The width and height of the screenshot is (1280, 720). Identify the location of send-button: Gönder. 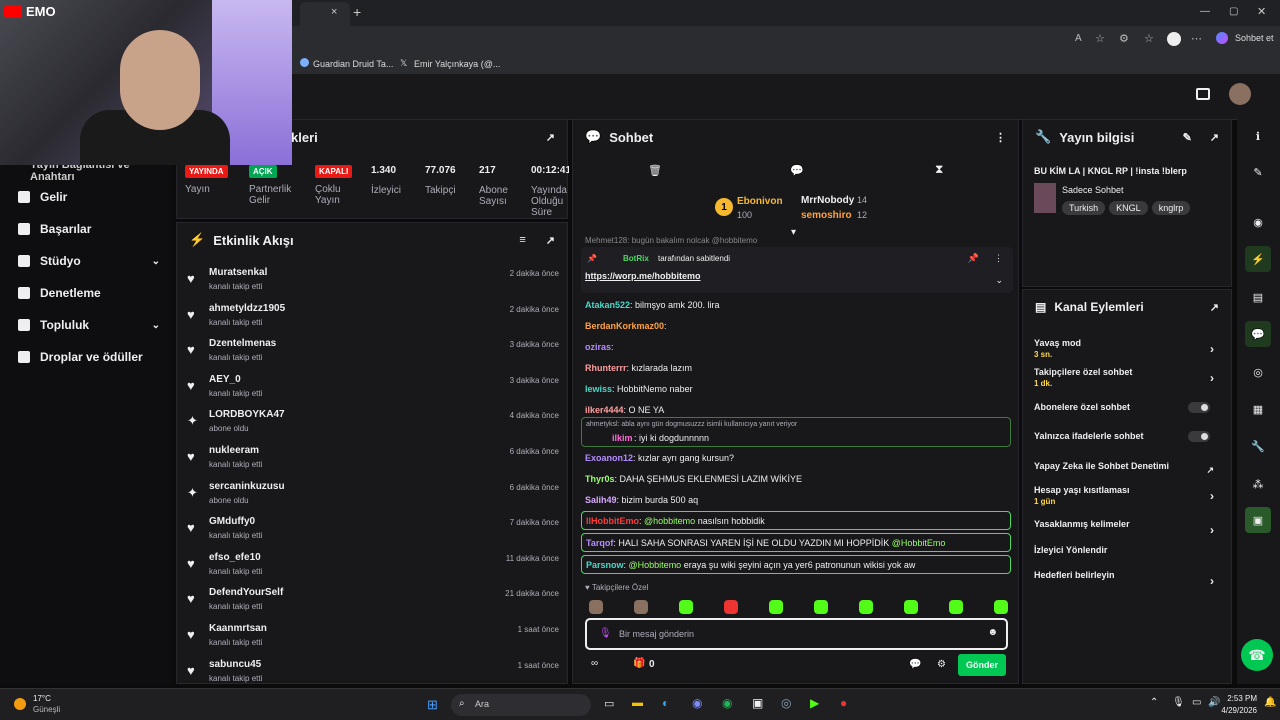
(982, 665).